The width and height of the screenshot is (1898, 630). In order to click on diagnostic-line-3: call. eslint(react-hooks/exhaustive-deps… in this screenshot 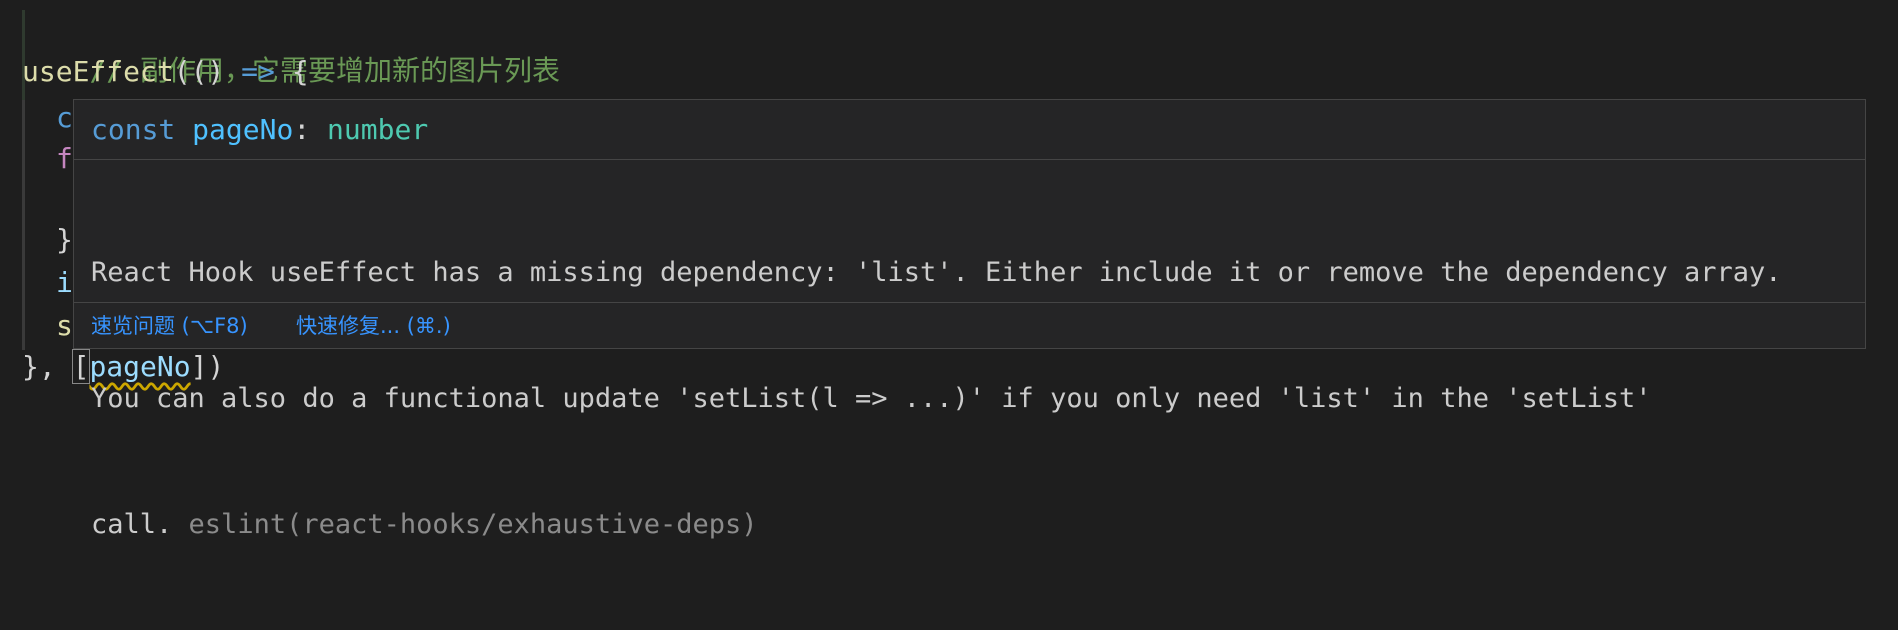, I will do `click(971, 525)`.